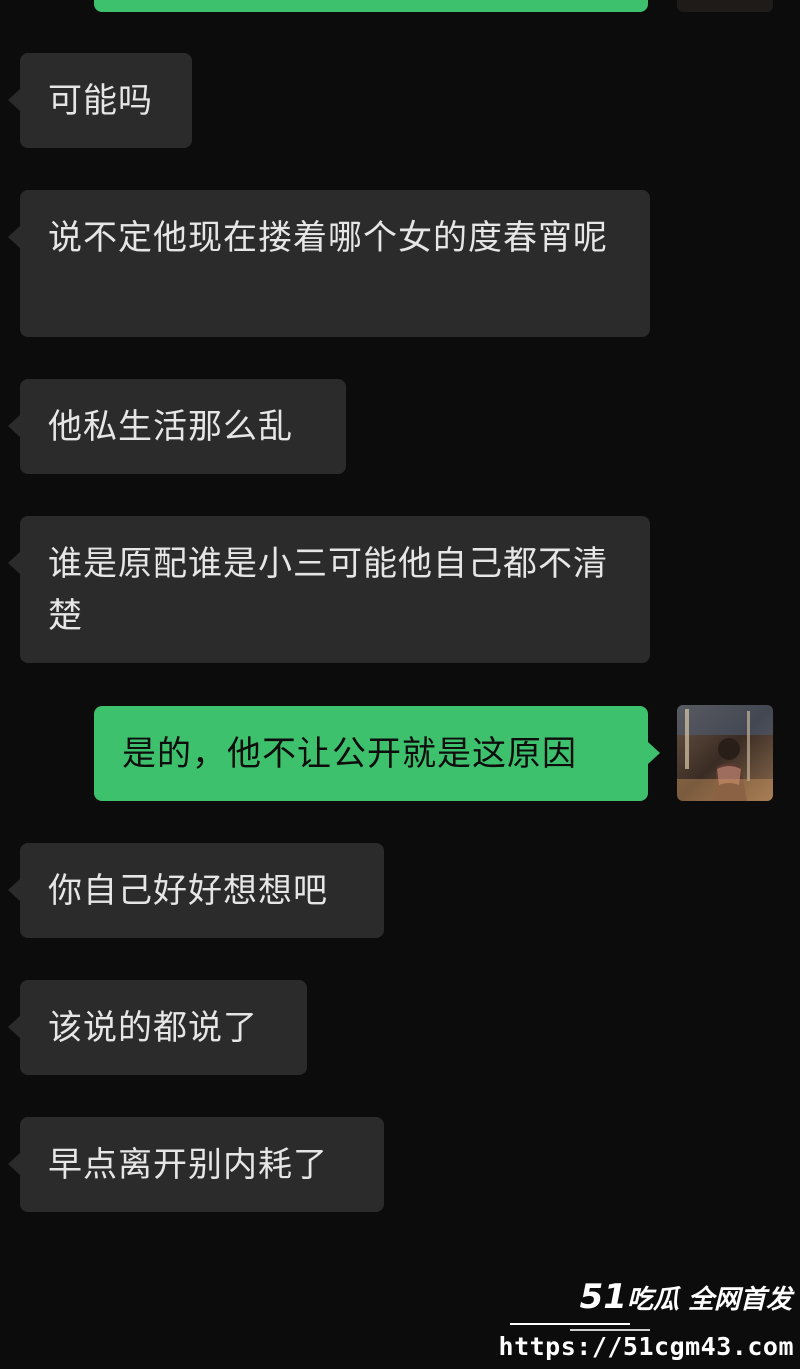 This screenshot has width=800, height=1369. I want to click on message-bubble-incoming: 可能吗, so click(100, 100).